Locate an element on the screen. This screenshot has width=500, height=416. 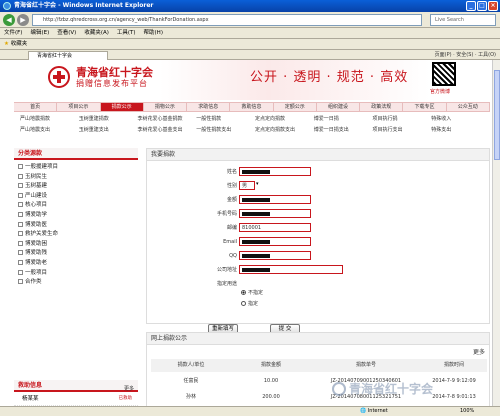
sub-nav-link: 严山地震支出 is located at coordinates (49, 129).